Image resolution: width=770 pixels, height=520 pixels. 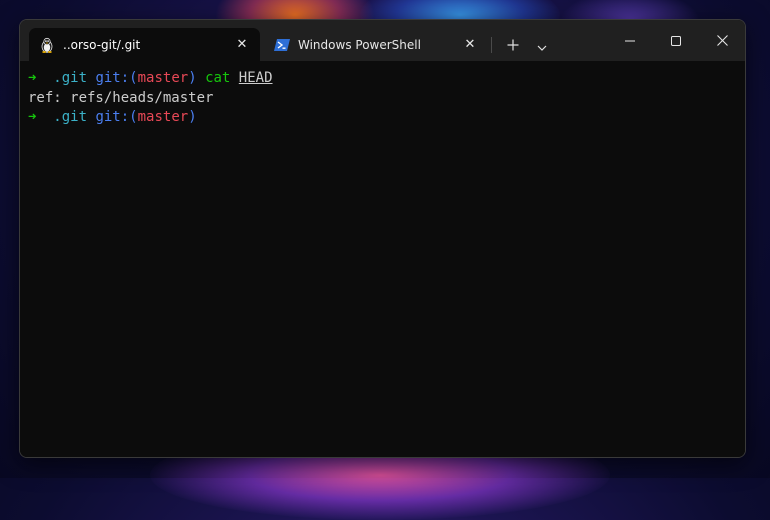 I want to click on close-window-button, so click(x=722, y=40).